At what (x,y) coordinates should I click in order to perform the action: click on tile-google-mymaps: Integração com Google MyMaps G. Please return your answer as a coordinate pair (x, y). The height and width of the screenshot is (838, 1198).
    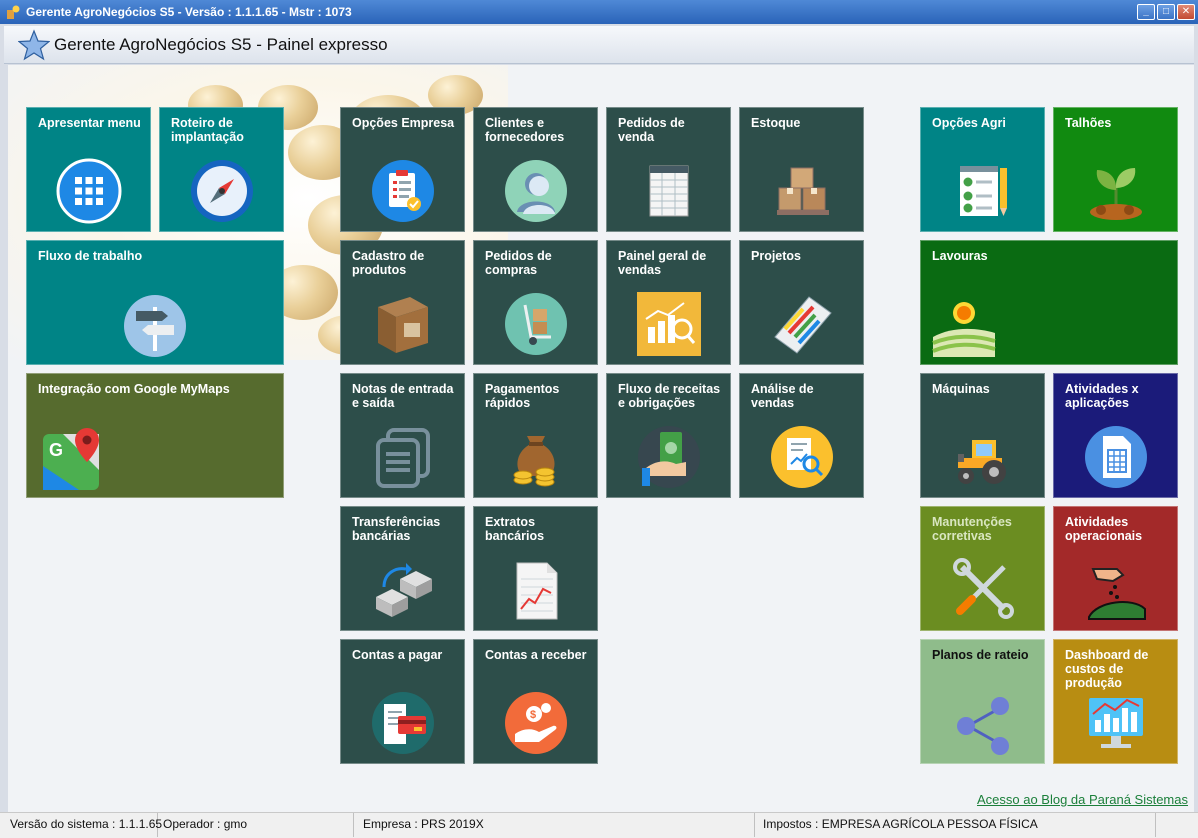
    Looking at the image, I should click on (155, 435).